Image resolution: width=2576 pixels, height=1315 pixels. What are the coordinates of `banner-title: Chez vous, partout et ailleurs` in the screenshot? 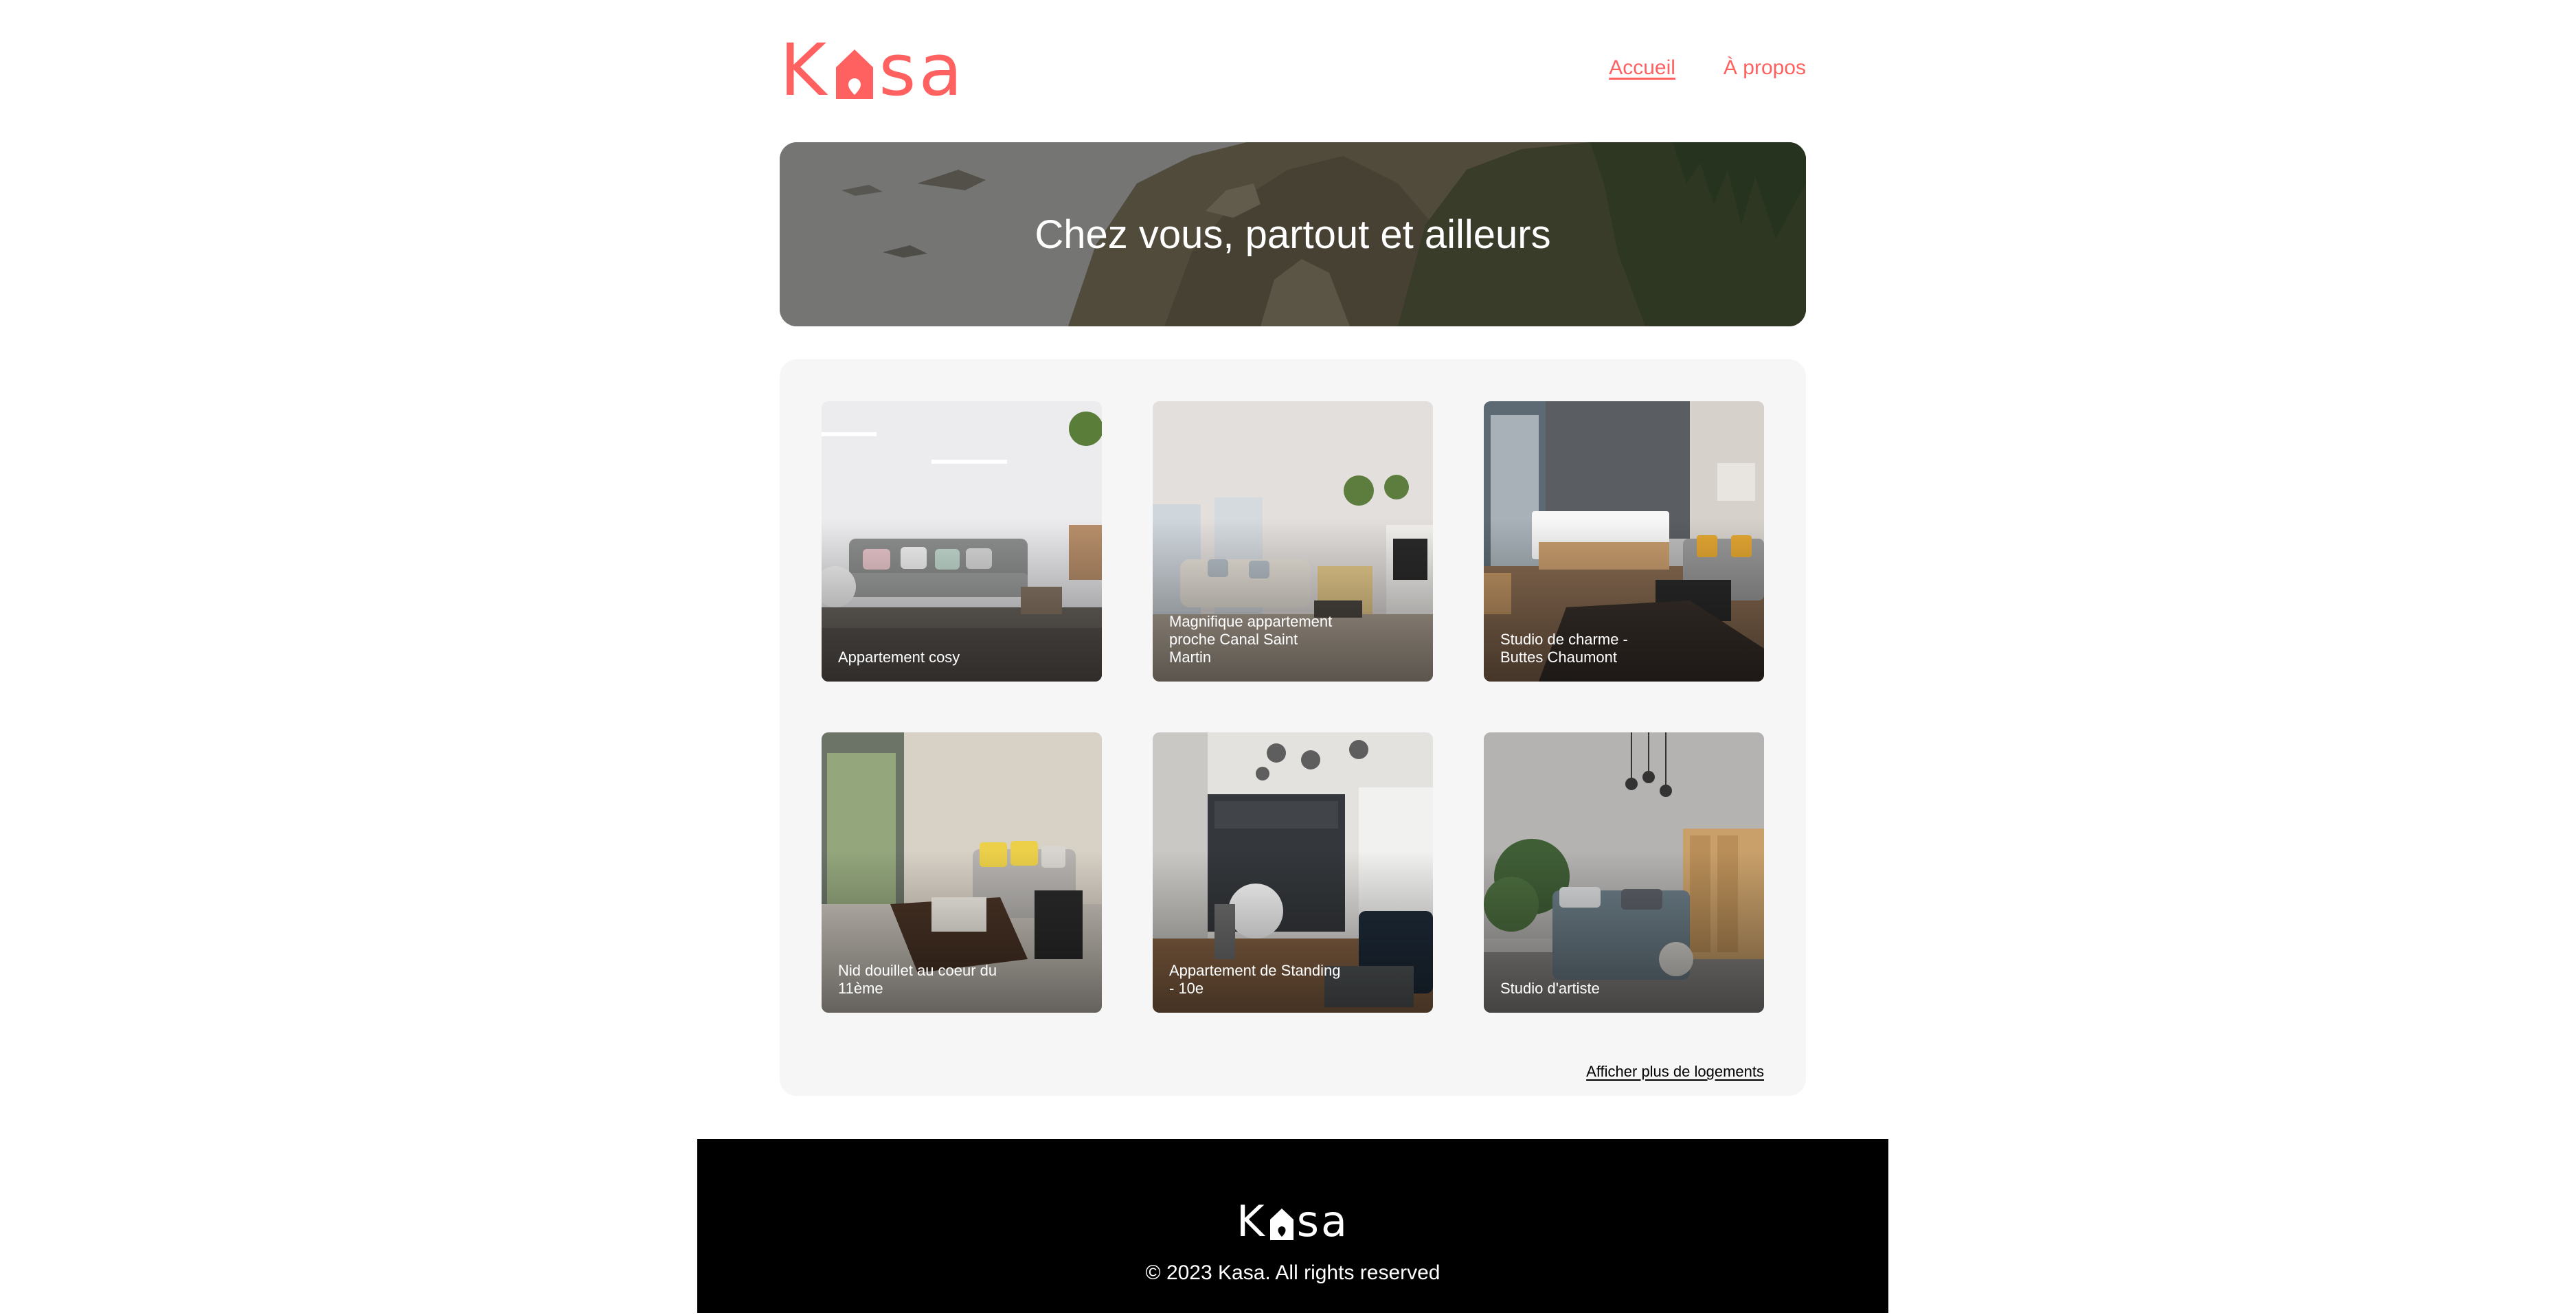 It's located at (1293, 234).